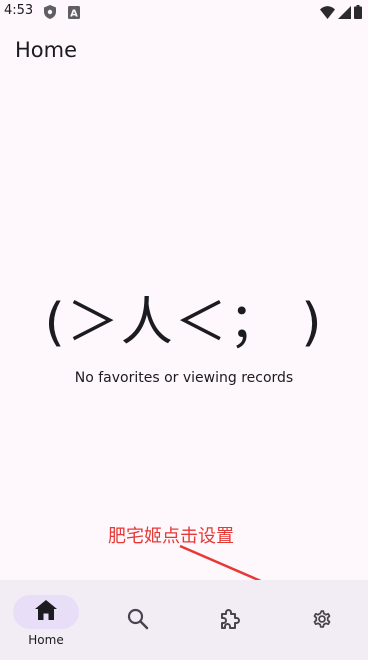  I want to click on bottom-navigation: Home, so click(184, 620).